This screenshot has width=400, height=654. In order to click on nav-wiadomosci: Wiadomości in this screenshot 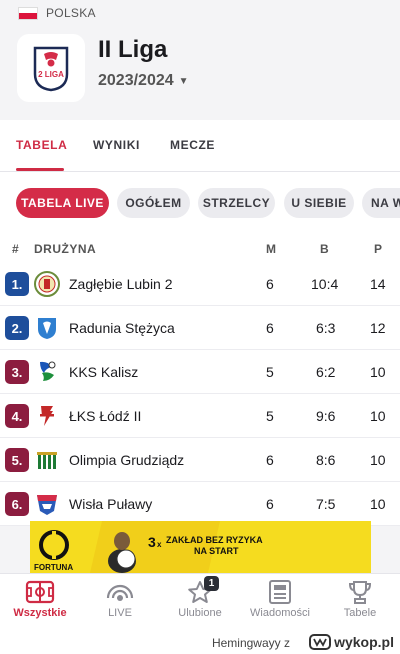, I will do `click(280, 599)`.